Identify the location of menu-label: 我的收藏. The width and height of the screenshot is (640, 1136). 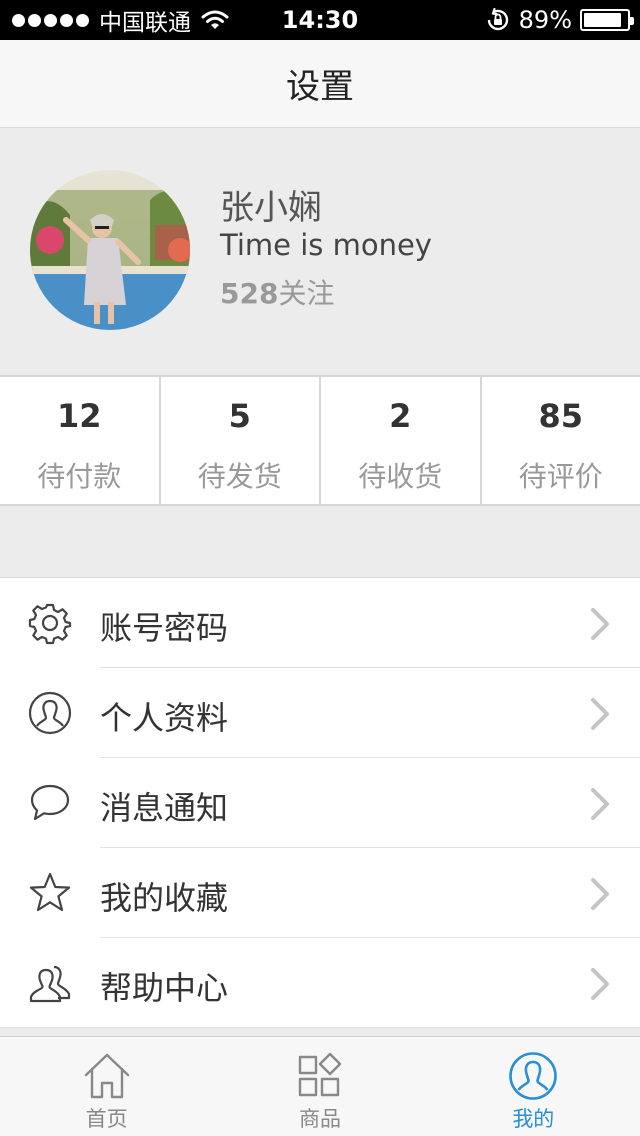
(164, 898).